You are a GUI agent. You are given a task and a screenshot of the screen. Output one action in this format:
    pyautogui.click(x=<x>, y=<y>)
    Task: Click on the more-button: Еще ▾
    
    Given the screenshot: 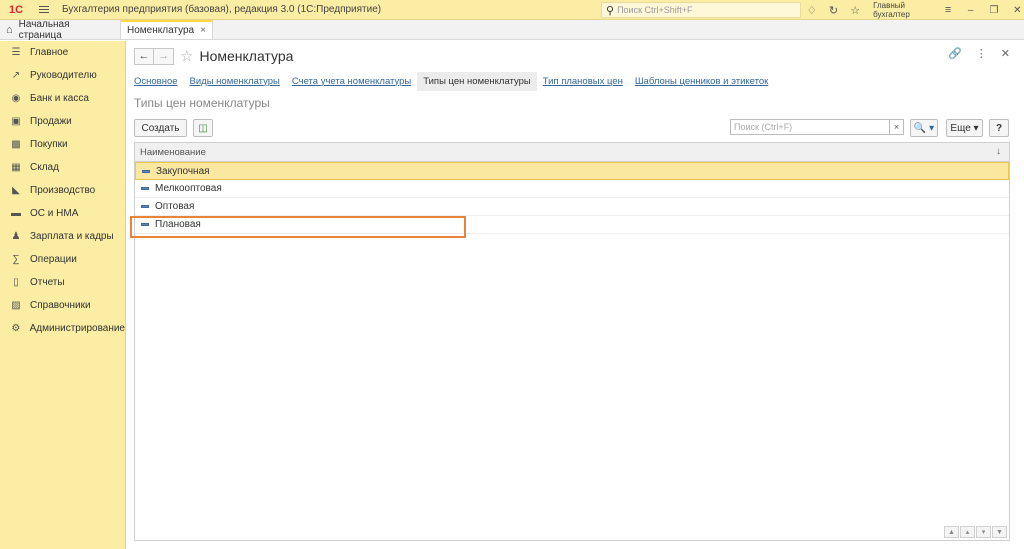 What is the action you would take?
    pyautogui.click(x=964, y=128)
    